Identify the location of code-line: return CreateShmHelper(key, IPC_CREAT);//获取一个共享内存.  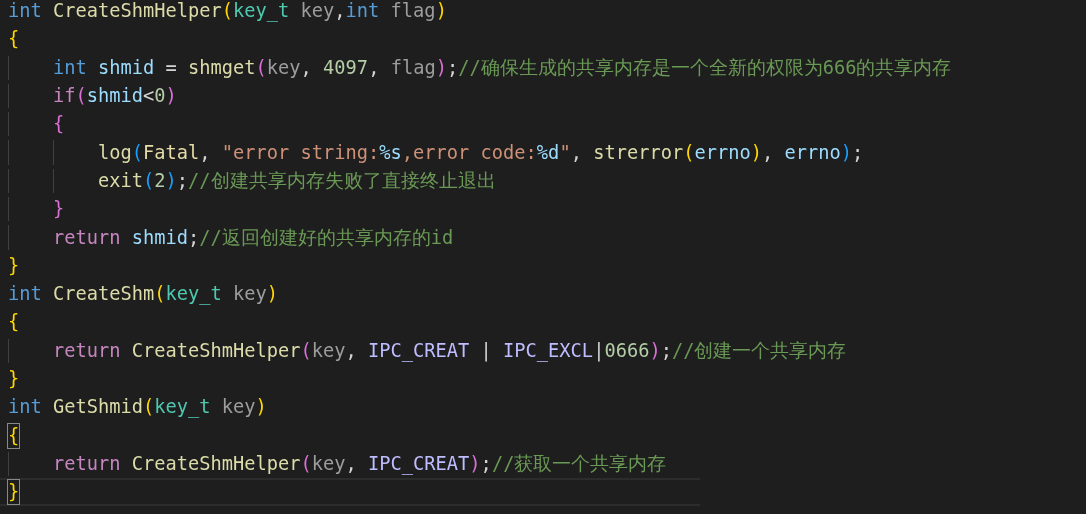
(359, 463).